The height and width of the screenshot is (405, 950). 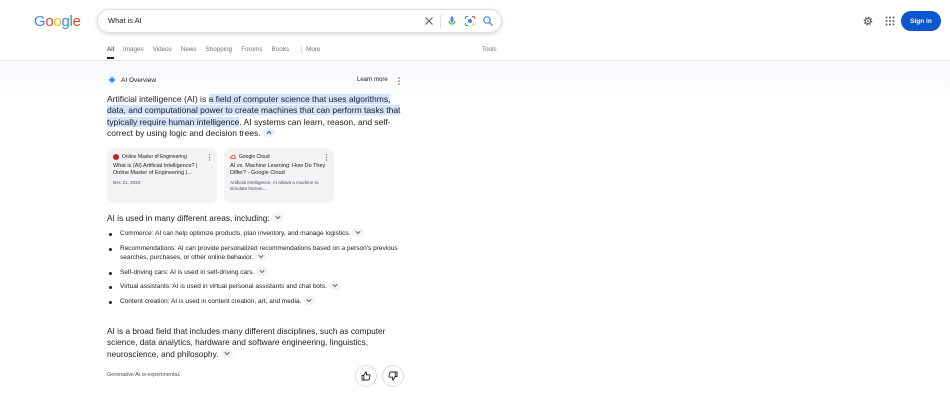 What do you see at coordinates (489, 50) in the screenshot?
I see `tools-button: Tools` at bounding box center [489, 50].